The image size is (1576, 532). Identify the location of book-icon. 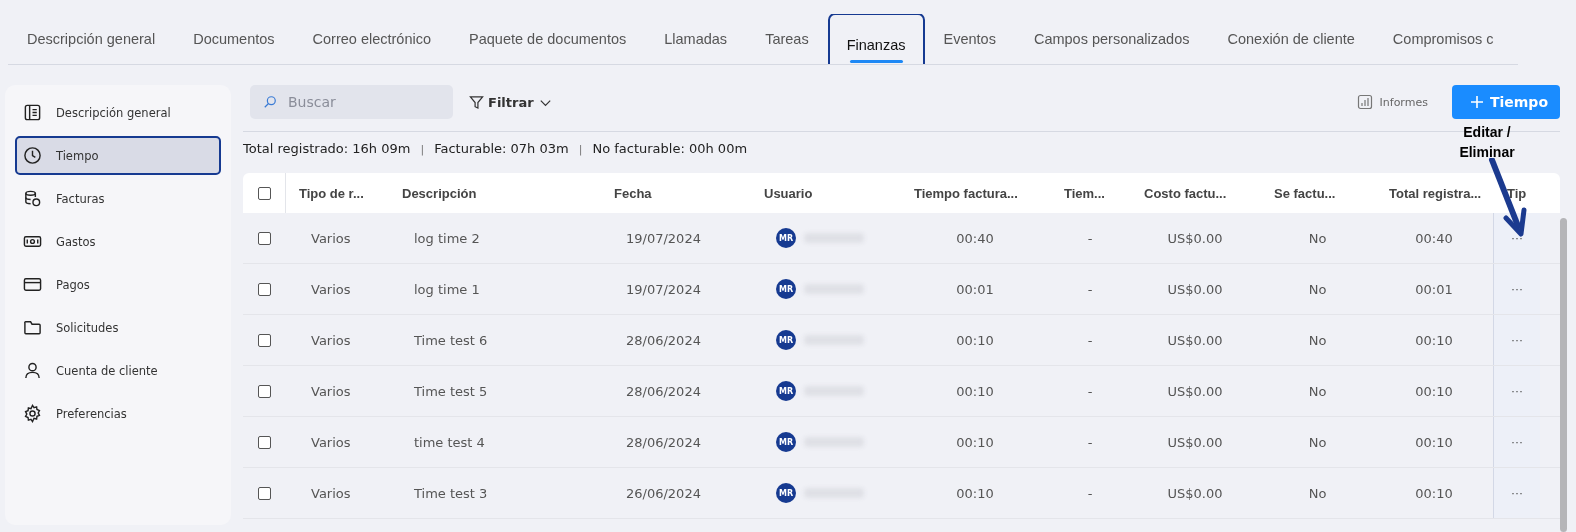
(32, 112).